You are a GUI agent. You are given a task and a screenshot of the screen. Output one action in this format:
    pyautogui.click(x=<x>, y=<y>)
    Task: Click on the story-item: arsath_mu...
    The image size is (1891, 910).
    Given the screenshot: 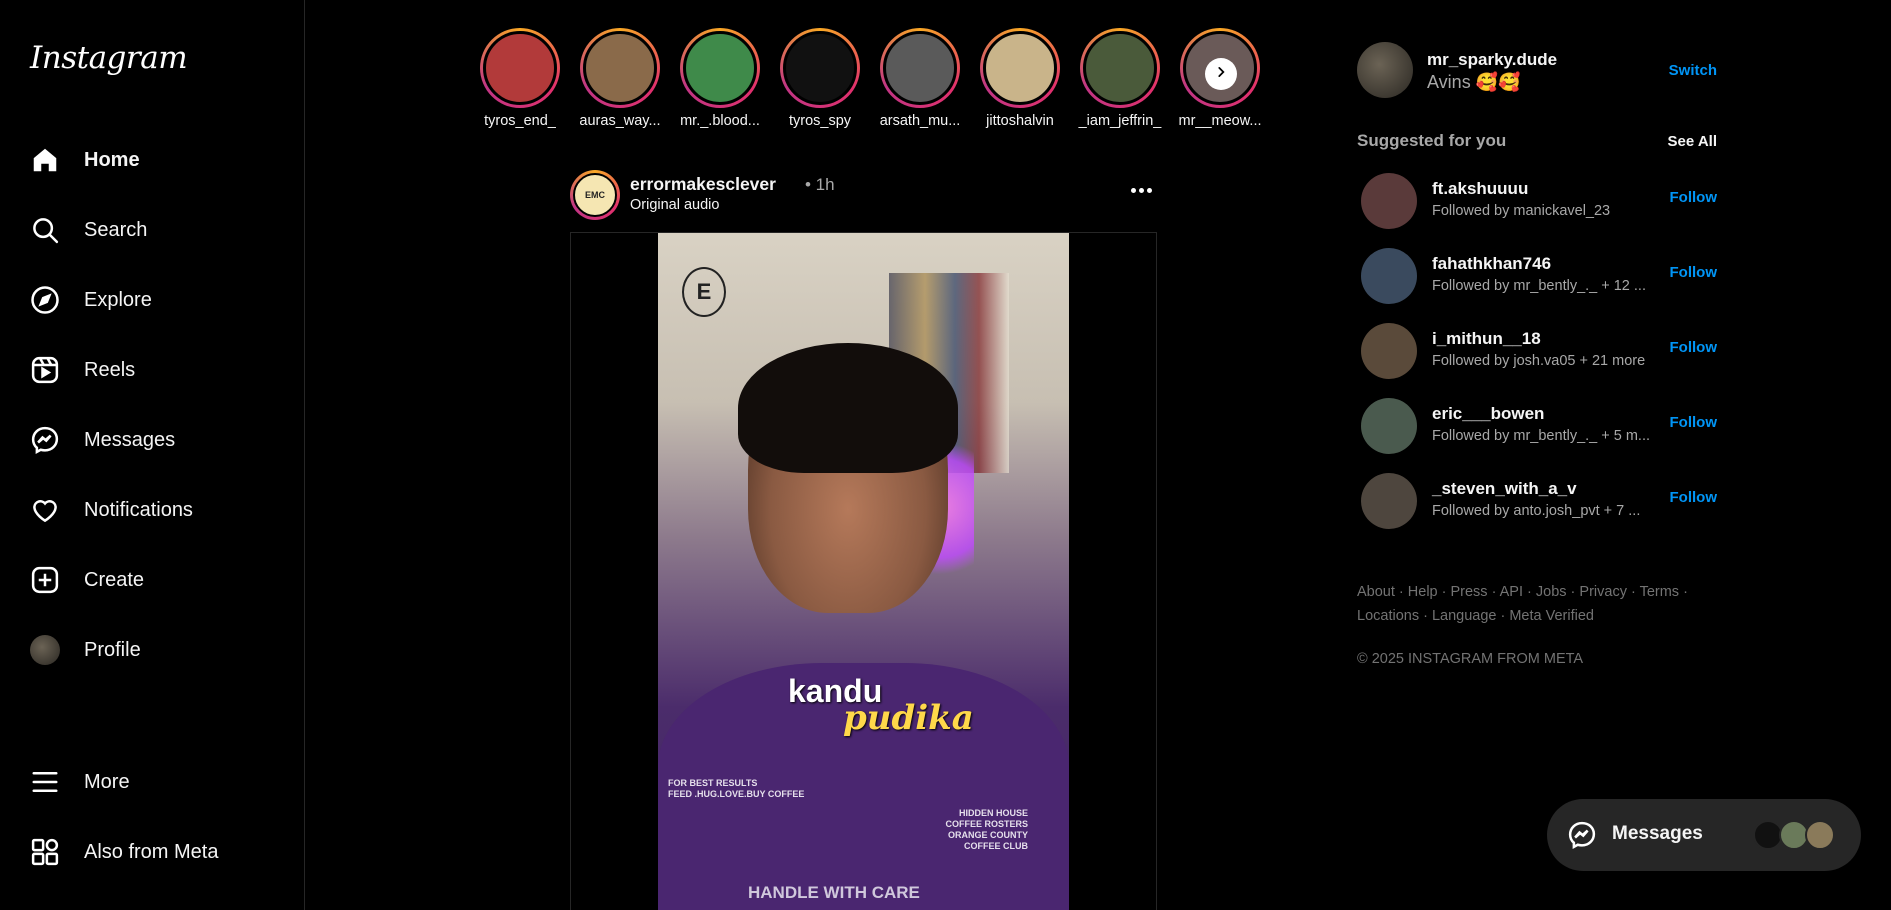 What is the action you would take?
    pyautogui.click(x=920, y=78)
    